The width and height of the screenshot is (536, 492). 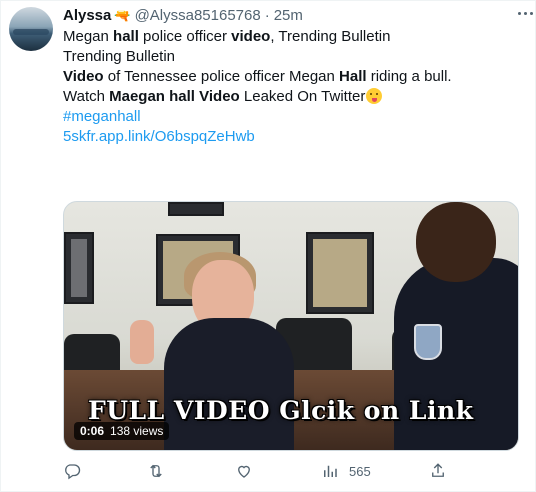 What do you see at coordinates (119, 56) in the screenshot?
I see `tweet-line-2: Trending Bulletin` at bounding box center [119, 56].